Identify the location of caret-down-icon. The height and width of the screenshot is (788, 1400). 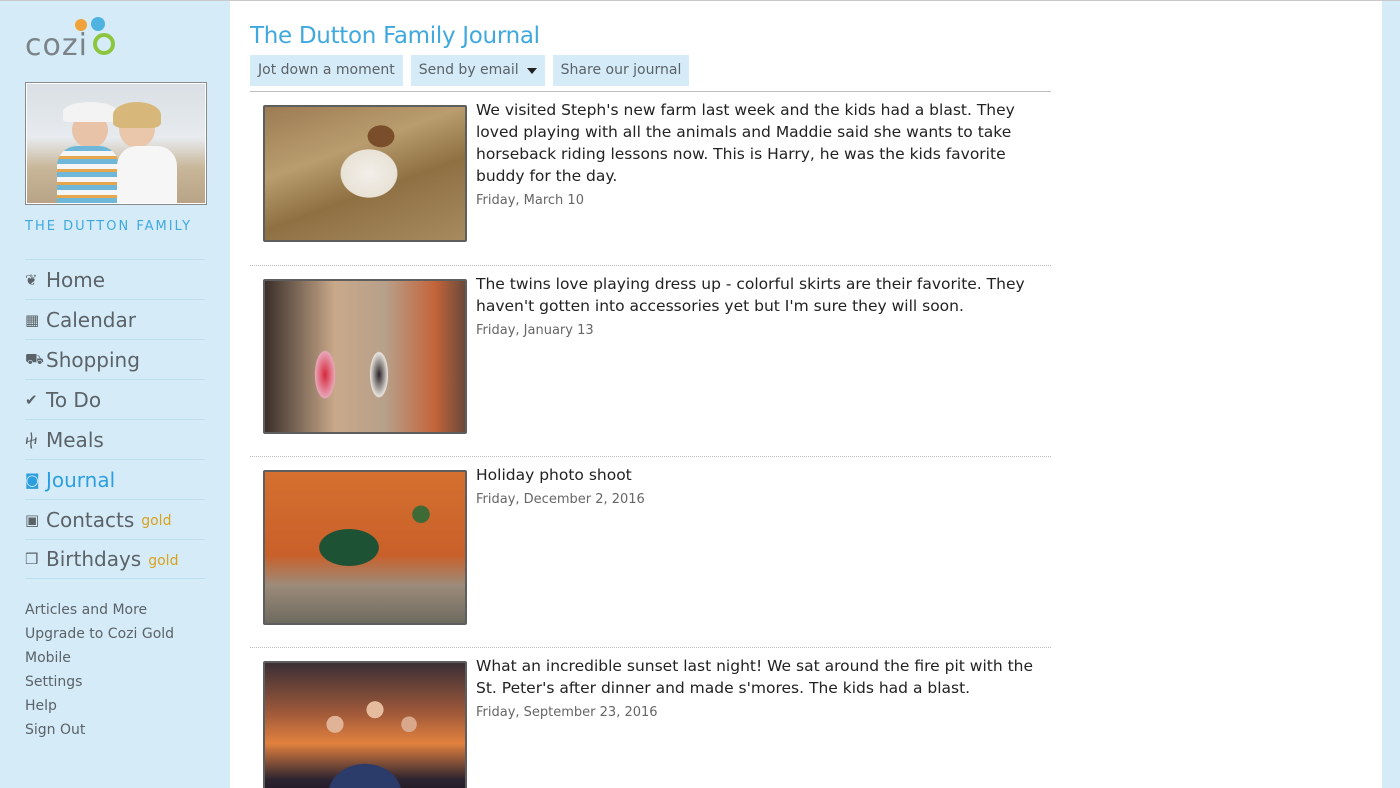
(531, 70).